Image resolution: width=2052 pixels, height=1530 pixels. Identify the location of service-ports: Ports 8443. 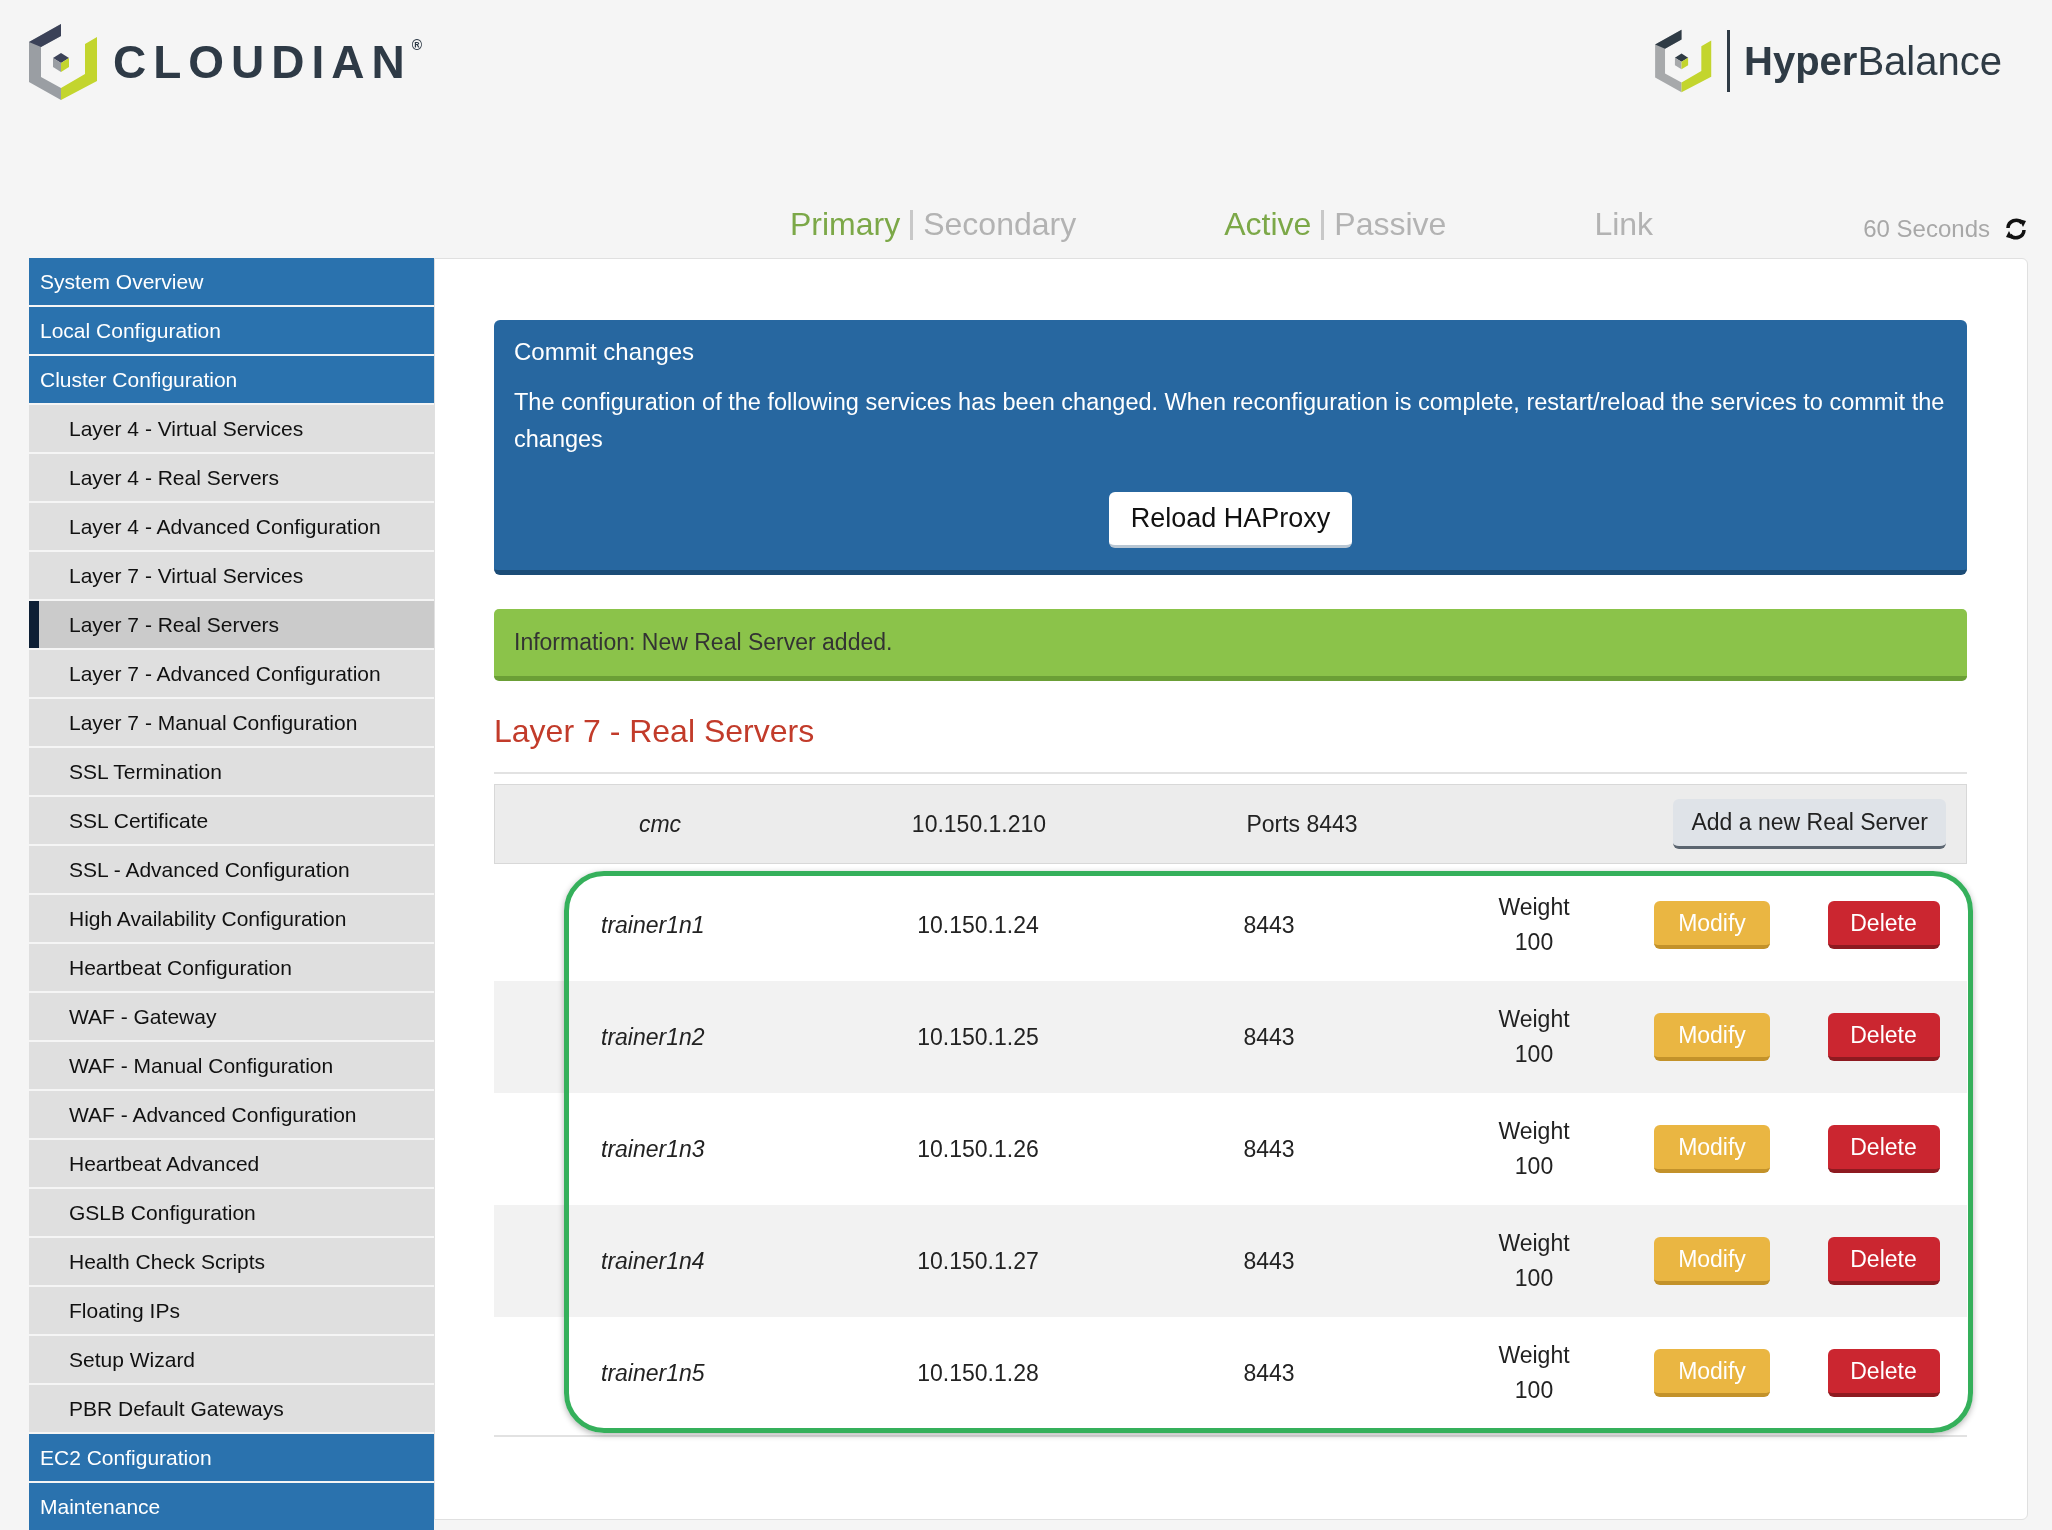
(1302, 824).